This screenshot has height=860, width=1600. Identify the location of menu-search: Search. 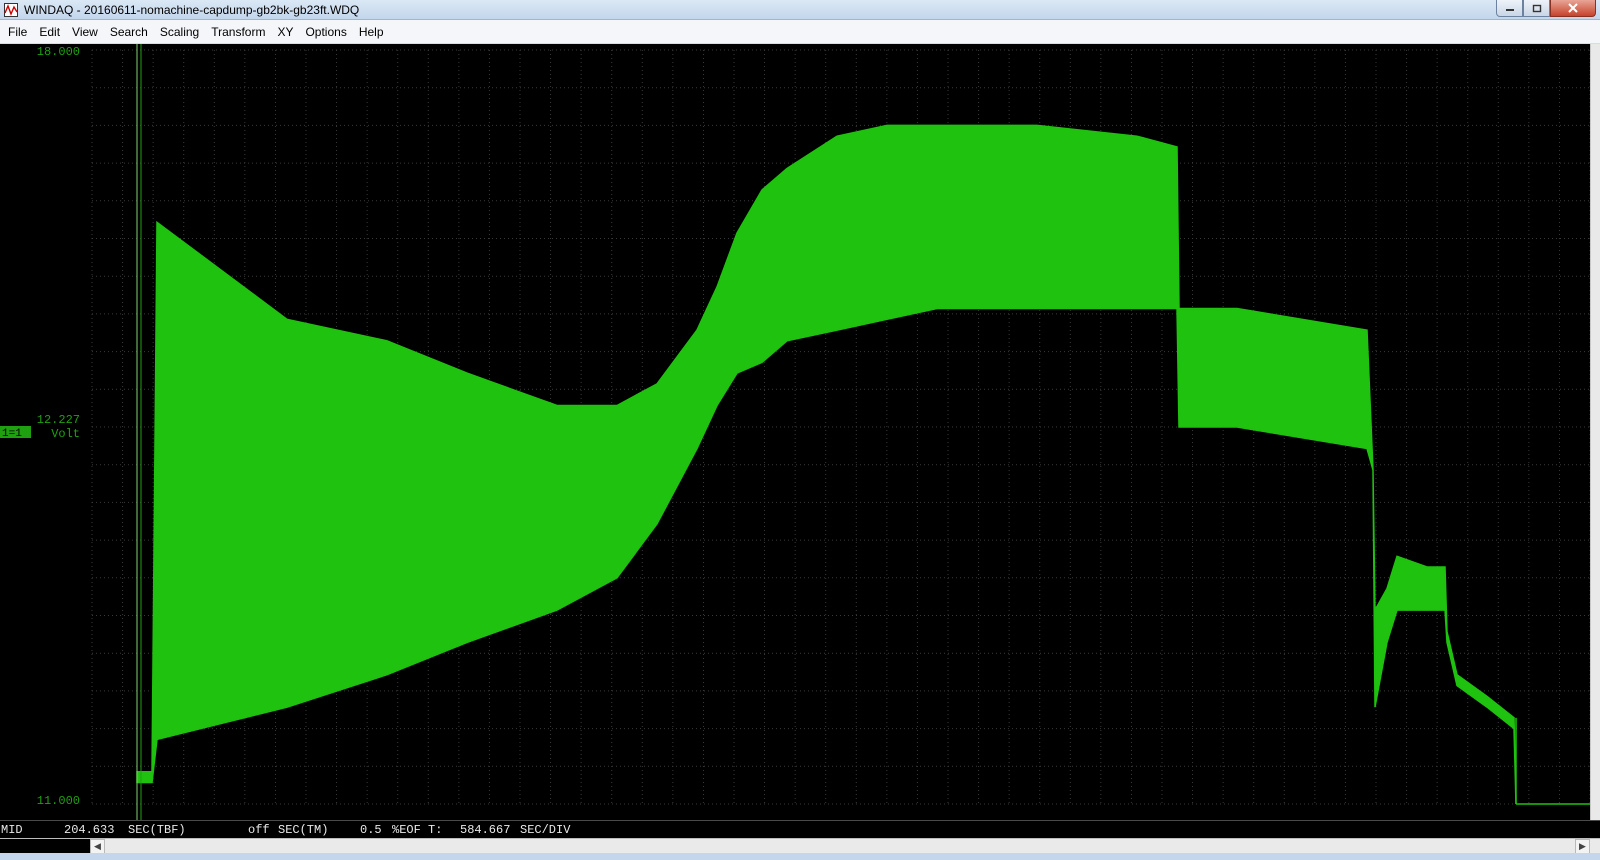
(129, 32).